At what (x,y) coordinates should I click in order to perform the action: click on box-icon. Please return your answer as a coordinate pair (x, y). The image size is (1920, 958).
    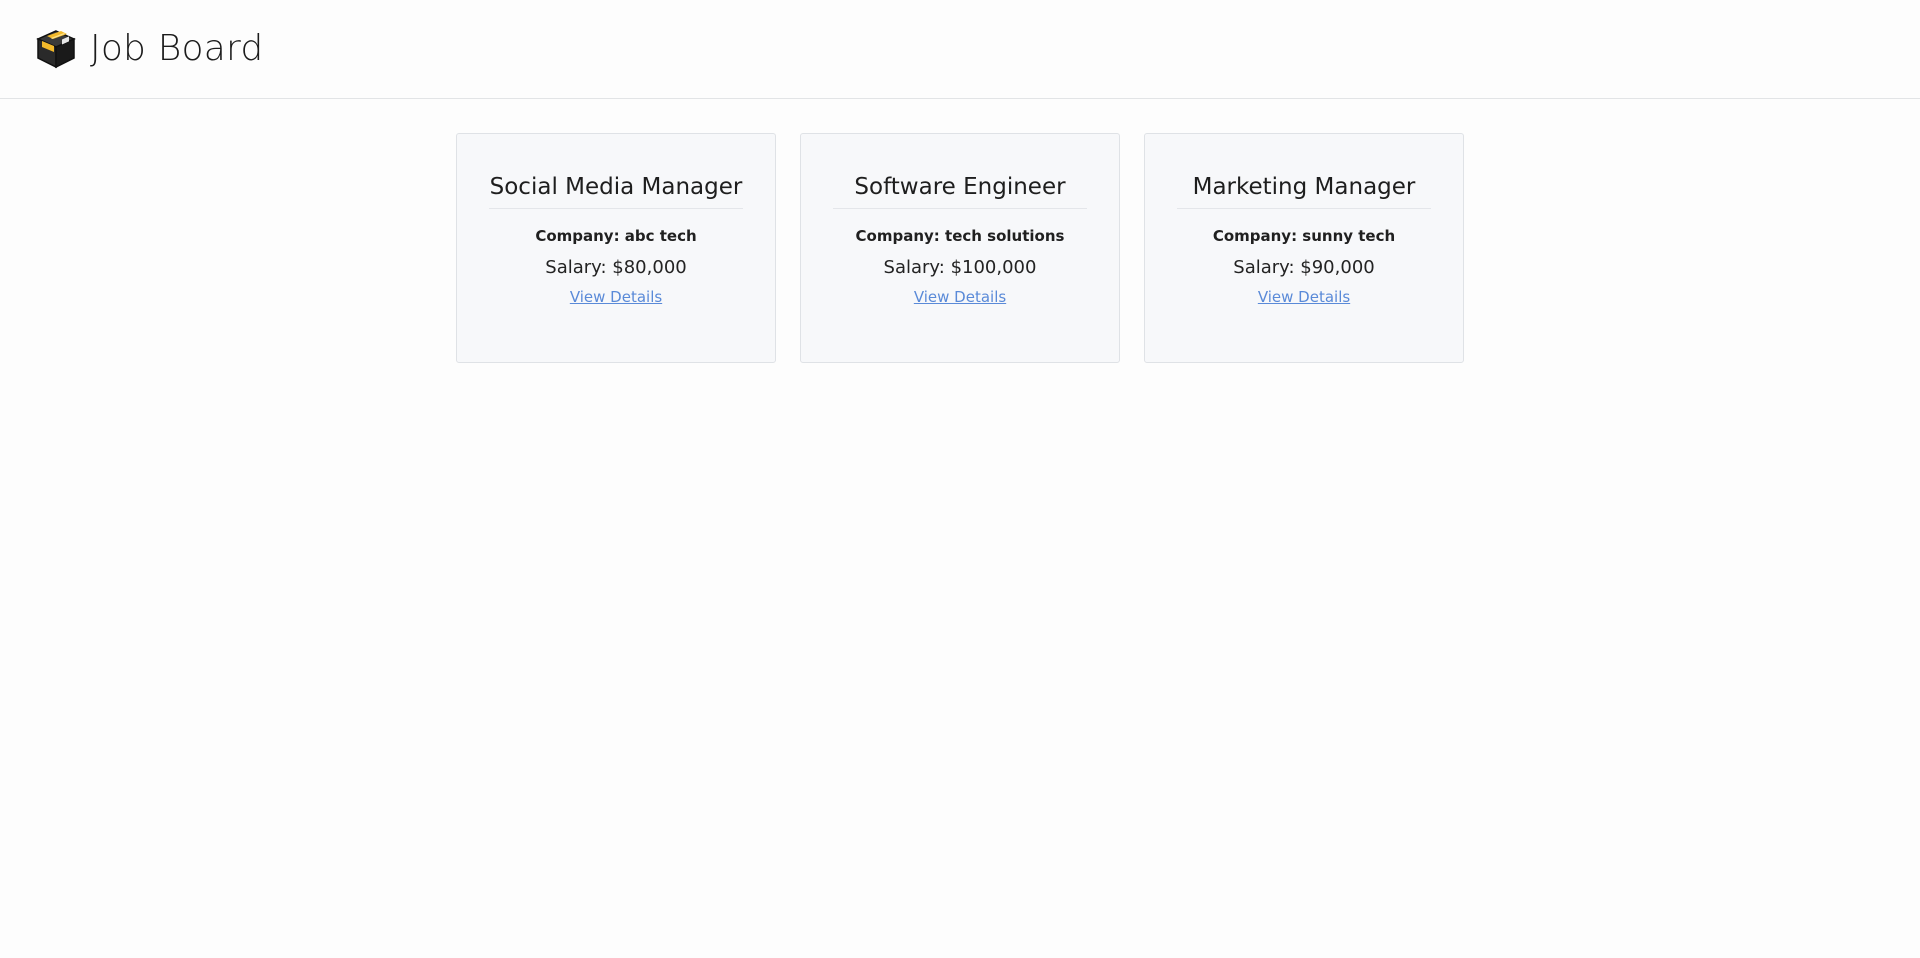
    Looking at the image, I should click on (56, 49).